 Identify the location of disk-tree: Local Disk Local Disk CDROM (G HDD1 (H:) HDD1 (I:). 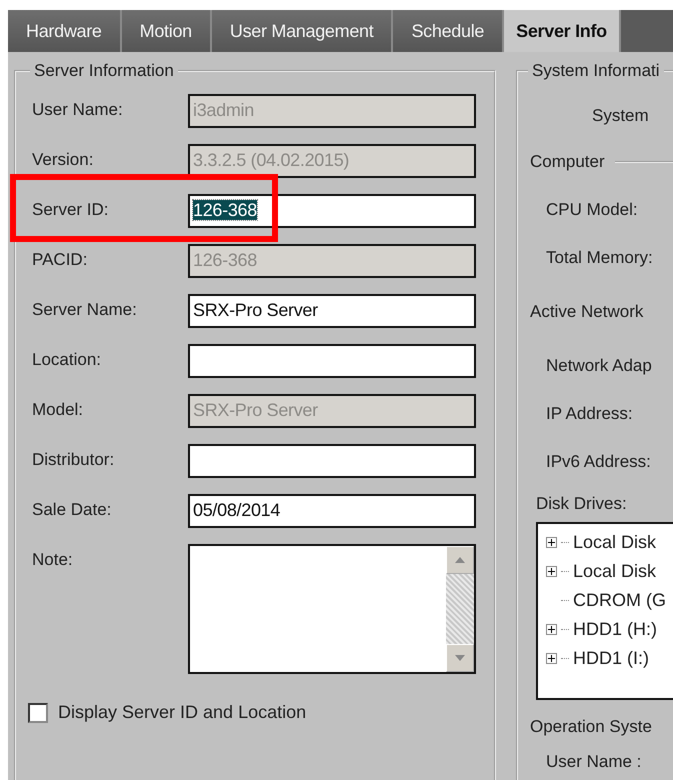
(604, 611).